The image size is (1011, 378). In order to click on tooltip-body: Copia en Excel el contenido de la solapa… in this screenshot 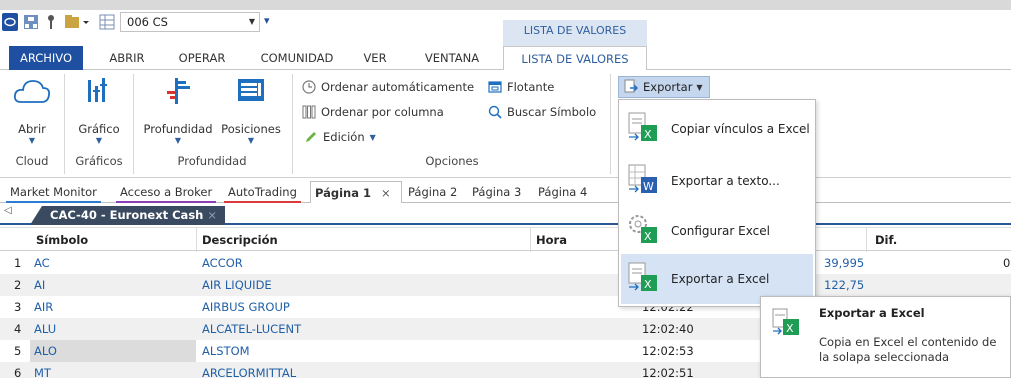, I will do `click(908, 349)`.